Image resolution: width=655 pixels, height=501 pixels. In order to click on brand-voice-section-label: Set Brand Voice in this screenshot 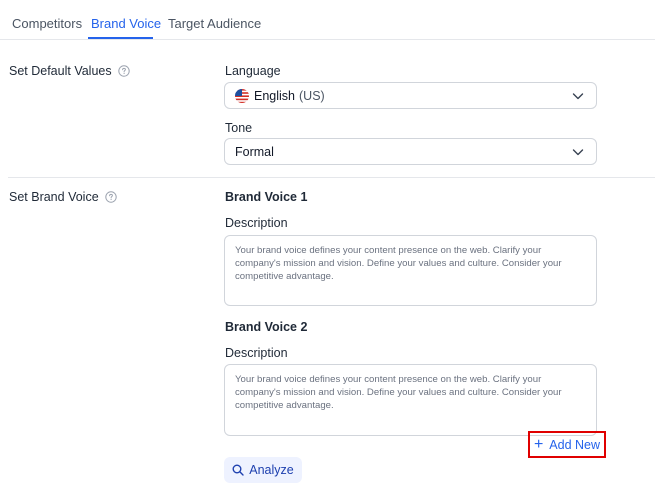, I will do `click(63, 197)`.